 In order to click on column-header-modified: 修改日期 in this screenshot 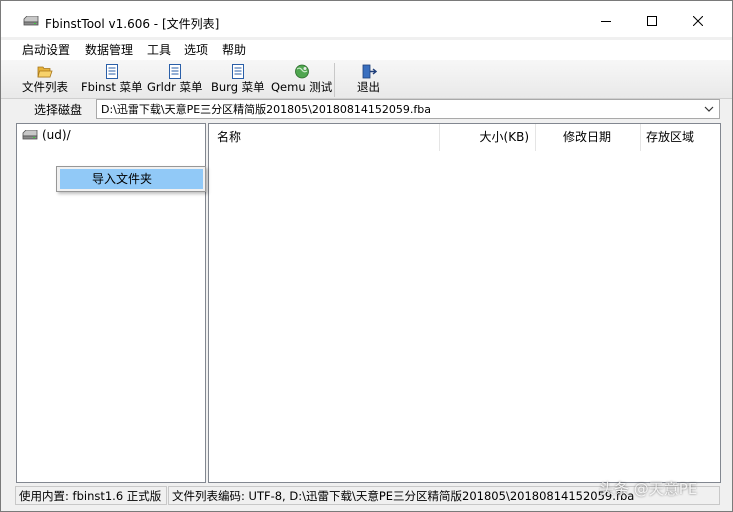, I will do `click(588, 137)`.